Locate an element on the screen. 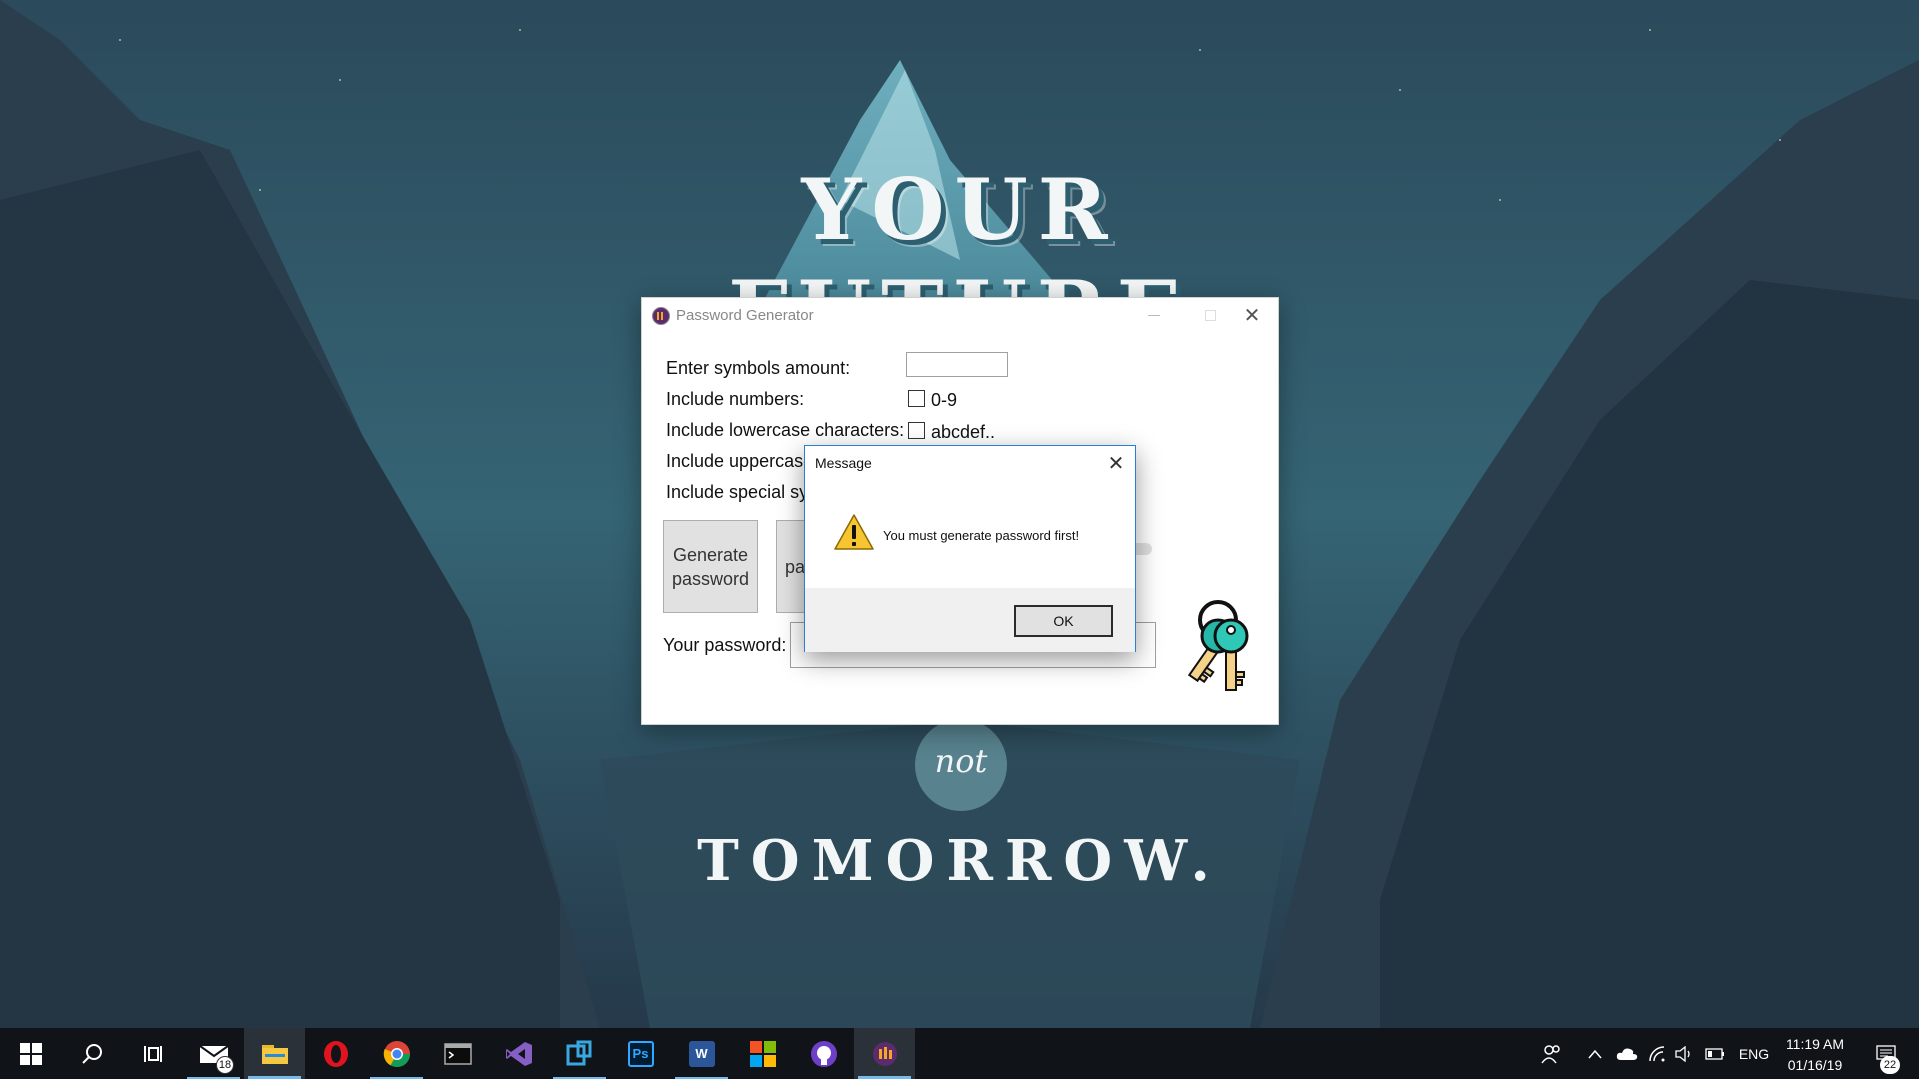 Image resolution: width=1919 pixels, height=1079 pixels. word-icon: W is located at coordinates (701, 1053).